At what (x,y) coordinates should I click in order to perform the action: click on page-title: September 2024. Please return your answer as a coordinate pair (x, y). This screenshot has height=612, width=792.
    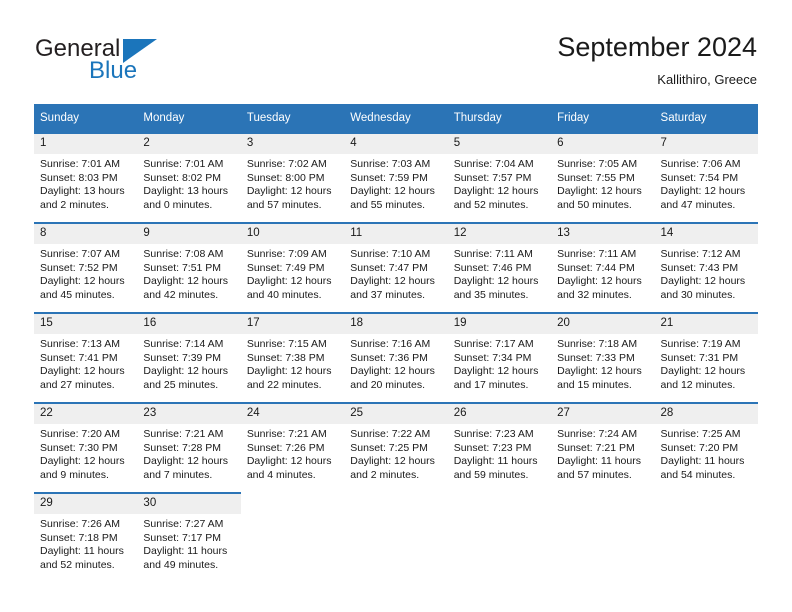
    Looking at the image, I should click on (657, 47).